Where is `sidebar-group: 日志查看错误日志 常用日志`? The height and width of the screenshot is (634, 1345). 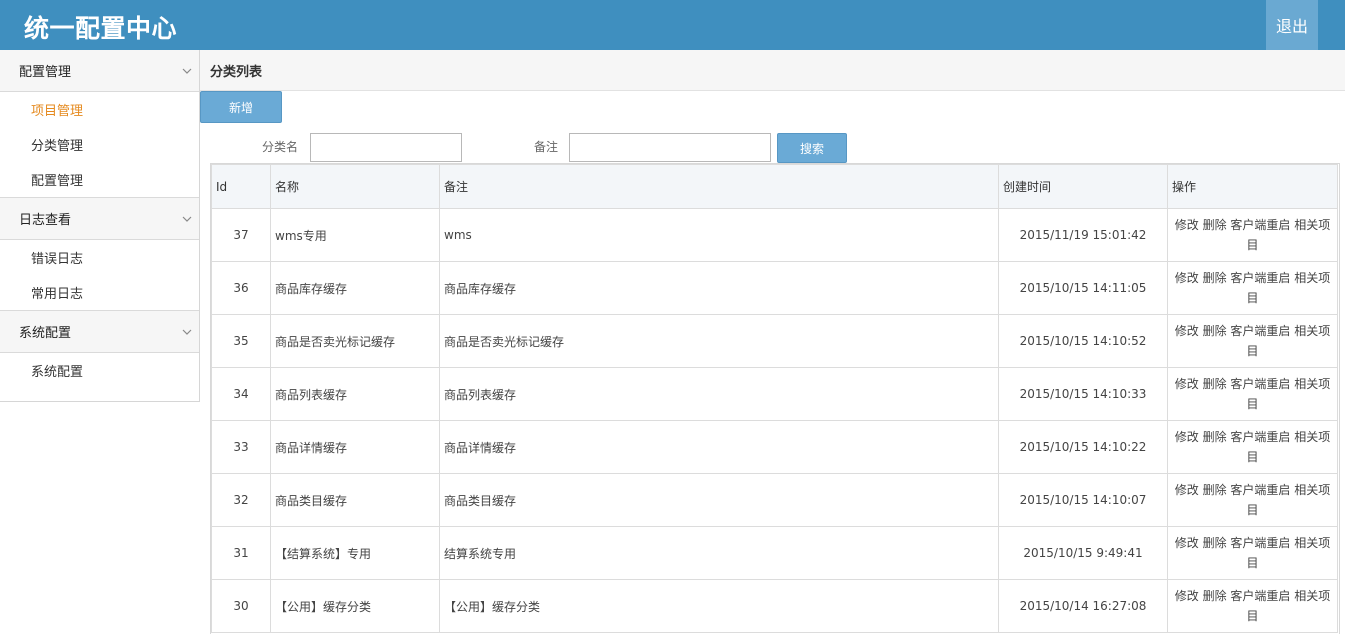 sidebar-group: 日志查看错误日志 常用日志 is located at coordinates (99, 254).